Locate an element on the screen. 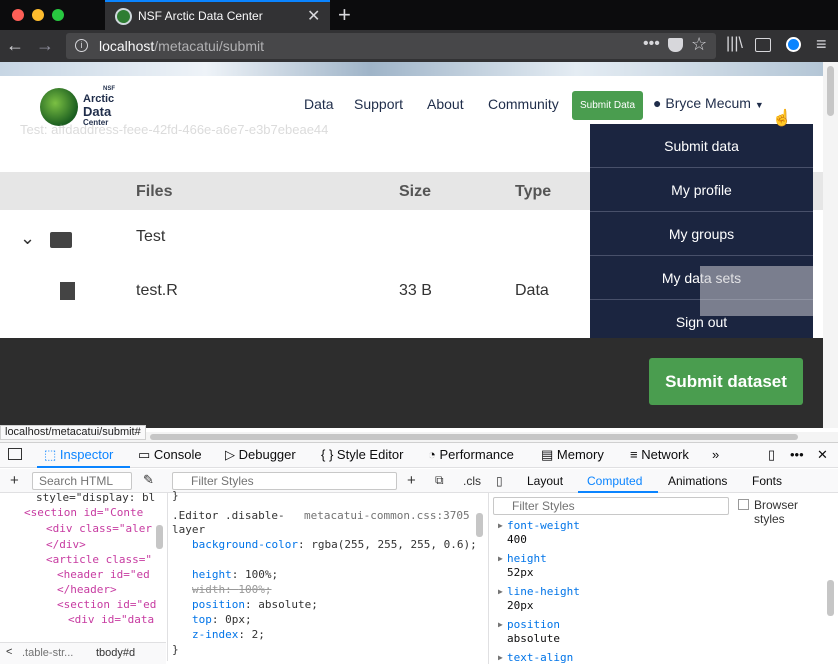  tab-computed: Computed is located at coordinates (614, 481).